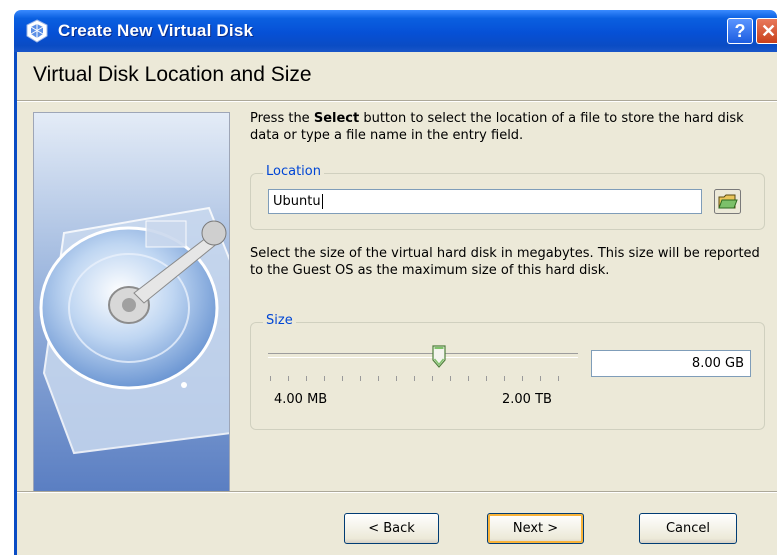 Image resolution: width=777 pixels, height=555 pixels. What do you see at coordinates (535, 528) in the screenshot?
I see `next-button: Next >` at bounding box center [535, 528].